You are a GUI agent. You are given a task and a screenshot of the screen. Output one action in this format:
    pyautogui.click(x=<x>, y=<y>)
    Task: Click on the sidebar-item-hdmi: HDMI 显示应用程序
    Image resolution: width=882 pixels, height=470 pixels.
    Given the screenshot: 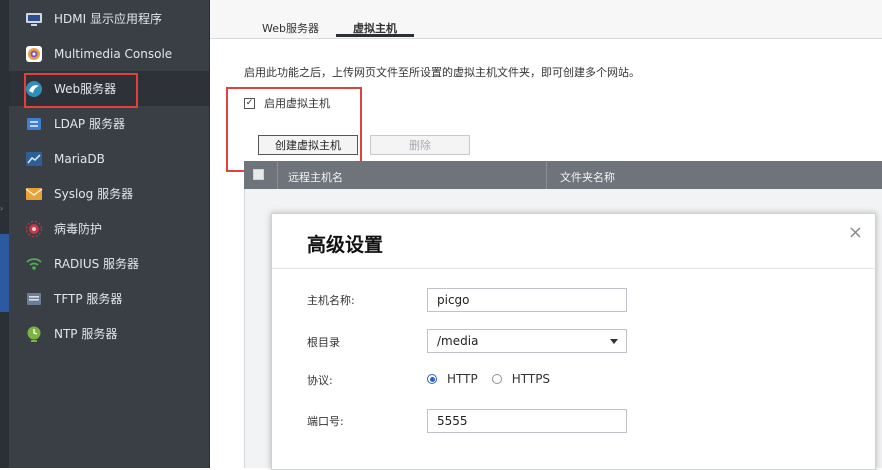 What is the action you would take?
    pyautogui.click(x=109, y=18)
    